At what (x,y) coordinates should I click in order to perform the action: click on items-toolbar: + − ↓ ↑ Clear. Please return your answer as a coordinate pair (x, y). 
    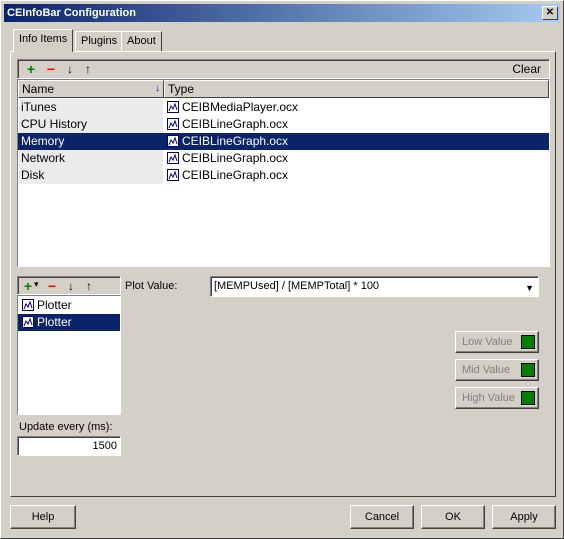
    Looking at the image, I should click on (283, 69).